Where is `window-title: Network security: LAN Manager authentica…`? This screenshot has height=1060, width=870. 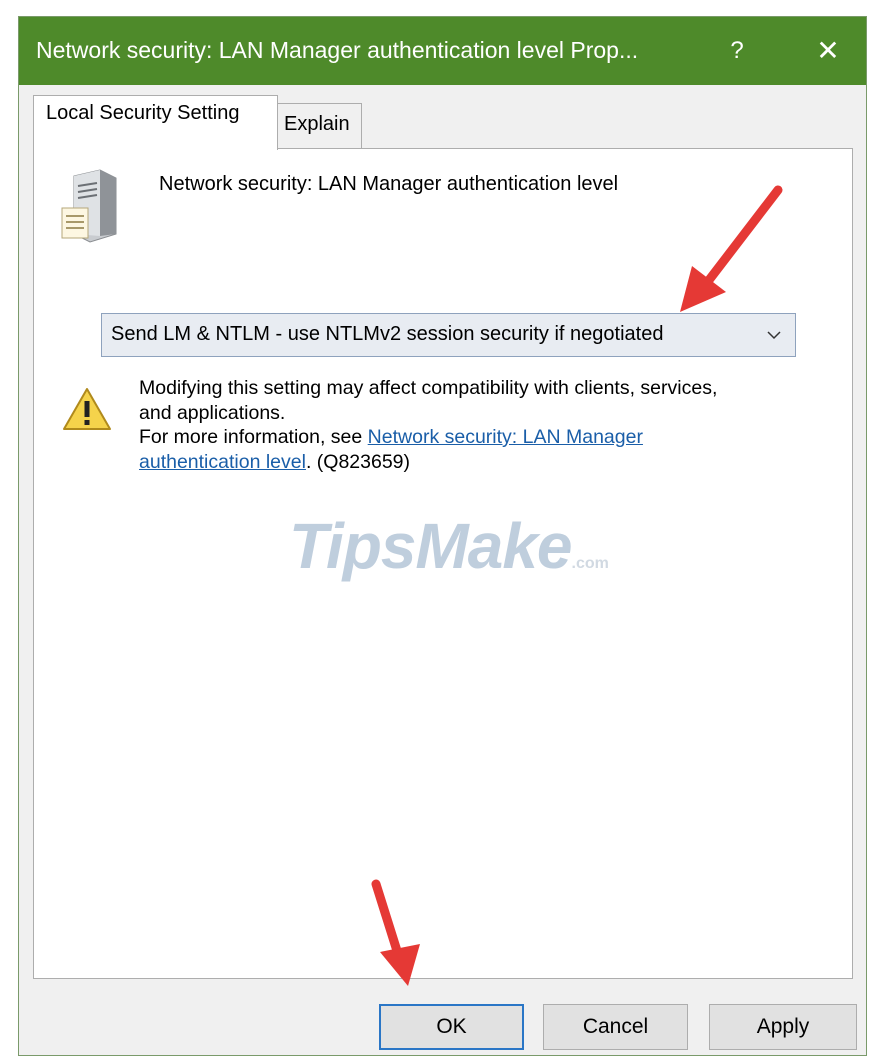
window-title: Network security: LAN Manager authentica… is located at coordinates (337, 50).